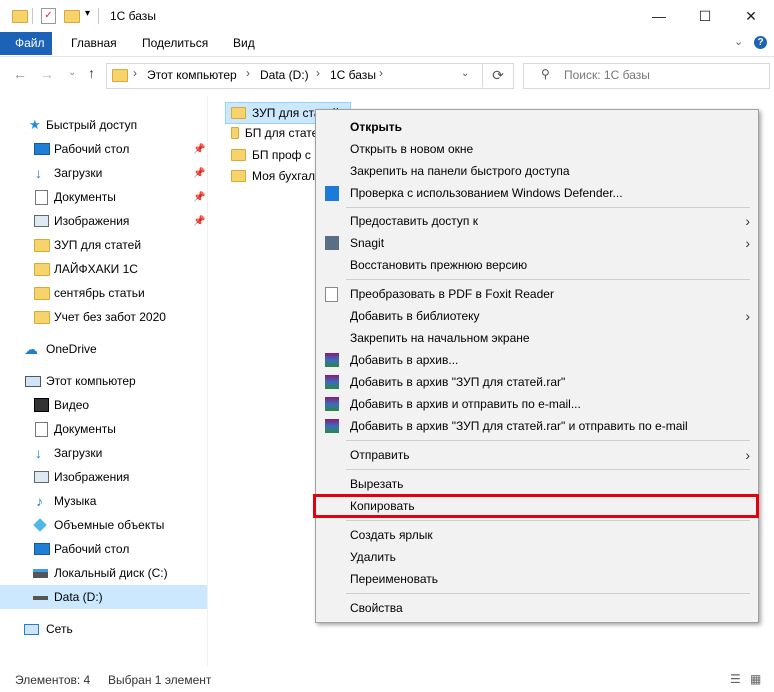 This screenshot has width=774, height=692. What do you see at coordinates (47, 74) in the screenshot?
I see `forward-arrow-icon: →` at bounding box center [47, 74].